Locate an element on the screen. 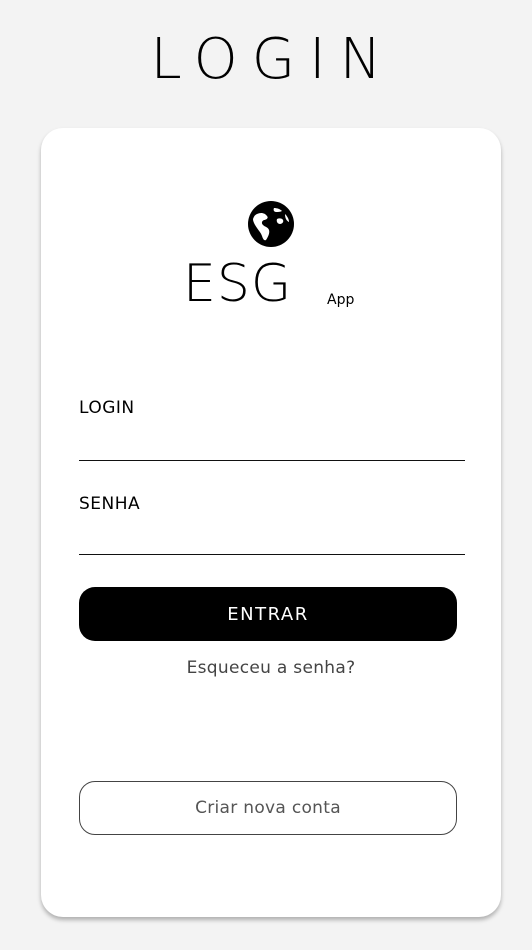 The image size is (532, 950). create-account-button: Criar nova conta is located at coordinates (268, 808).